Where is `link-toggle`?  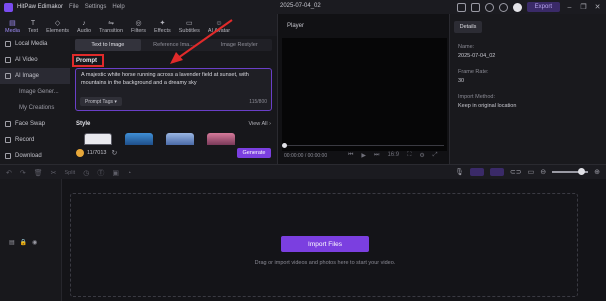
link-toggle is located at coordinates (496, 172).